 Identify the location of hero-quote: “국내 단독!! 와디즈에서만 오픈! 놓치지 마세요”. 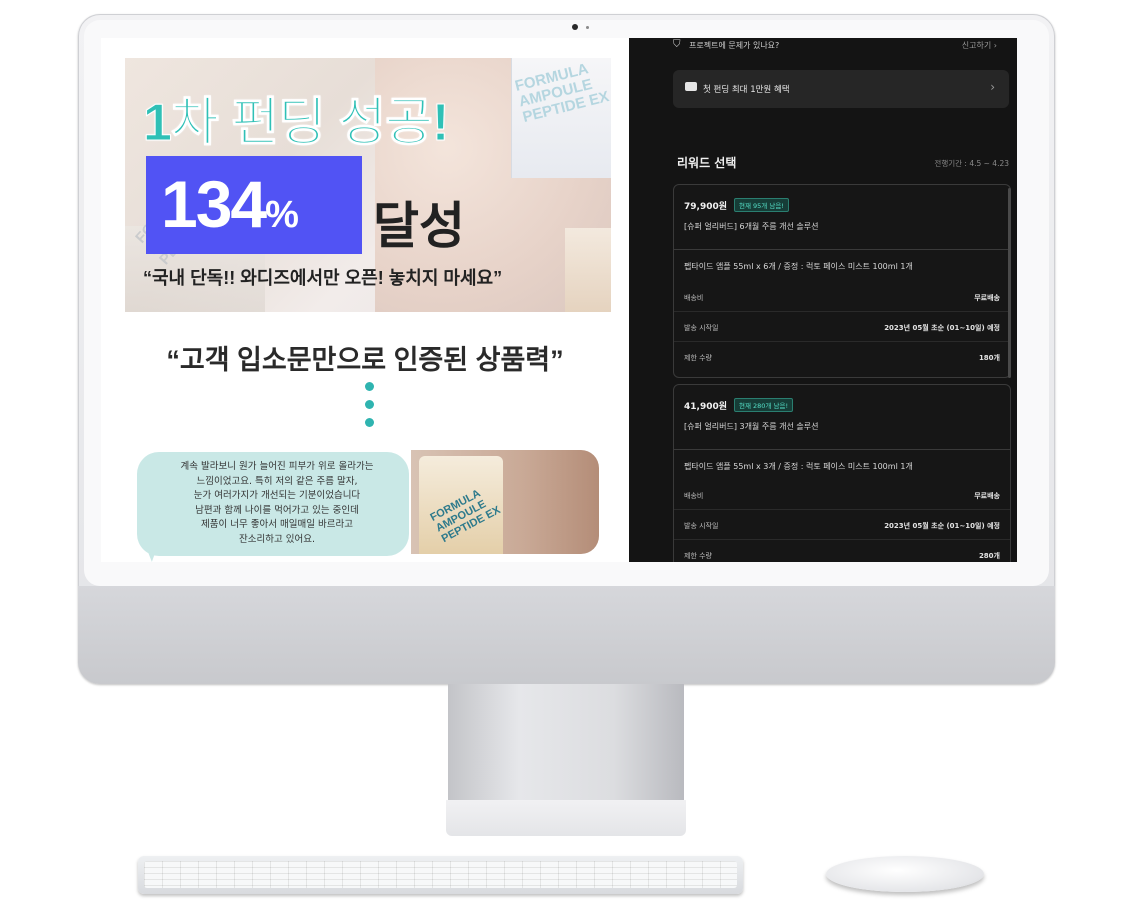
(323, 278).